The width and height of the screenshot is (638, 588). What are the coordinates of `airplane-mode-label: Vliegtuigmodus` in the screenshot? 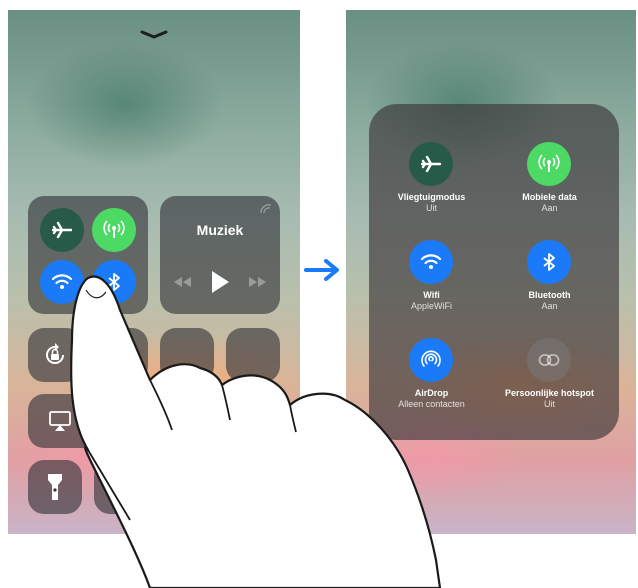 It's located at (431, 197).